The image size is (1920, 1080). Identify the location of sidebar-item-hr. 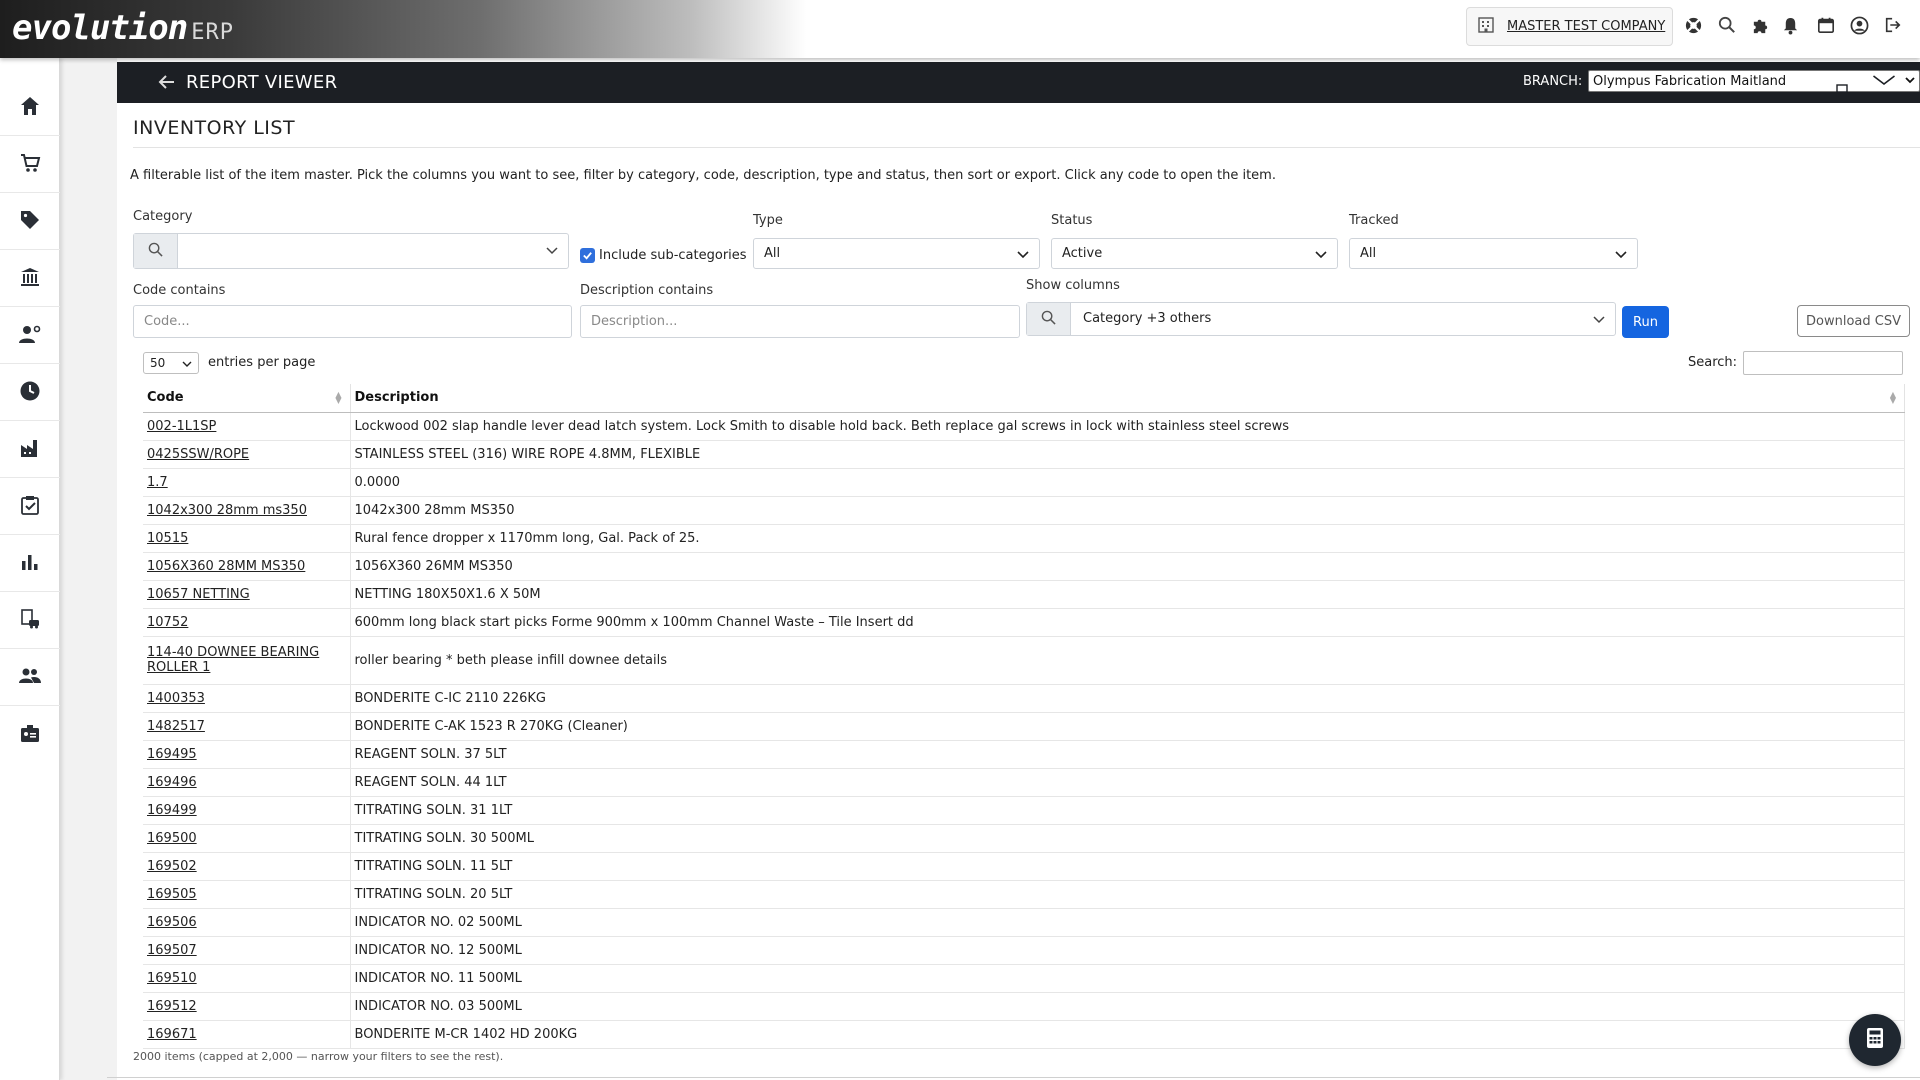
(30, 735).